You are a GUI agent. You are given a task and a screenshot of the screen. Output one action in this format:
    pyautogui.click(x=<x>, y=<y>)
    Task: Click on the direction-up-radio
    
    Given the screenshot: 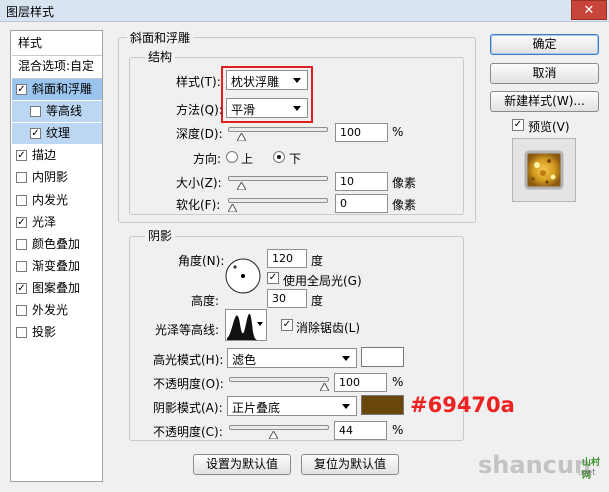 What is the action you would take?
    pyautogui.click(x=232, y=157)
    